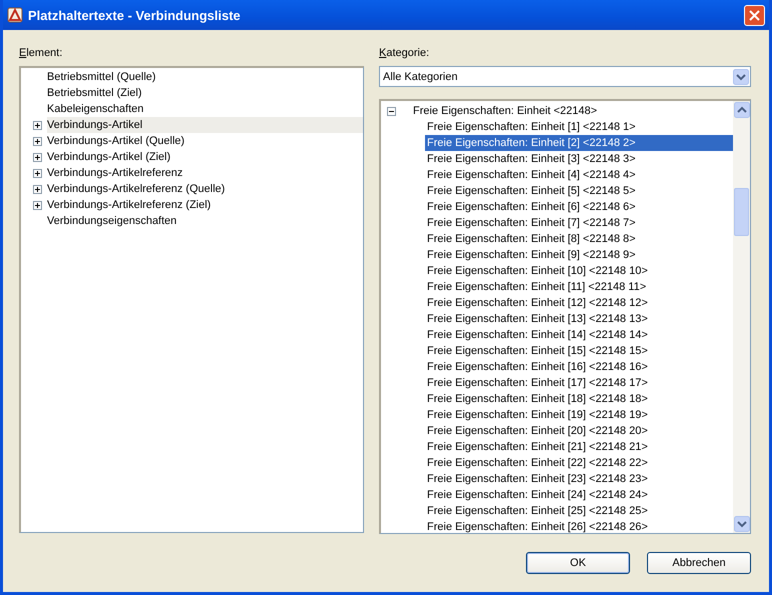 This screenshot has width=772, height=595. Describe the element at coordinates (579, 511) in the screenshot. I see `tree-item: Freie Eigenschaften: Einheit [25] <22148 25>` at that location.